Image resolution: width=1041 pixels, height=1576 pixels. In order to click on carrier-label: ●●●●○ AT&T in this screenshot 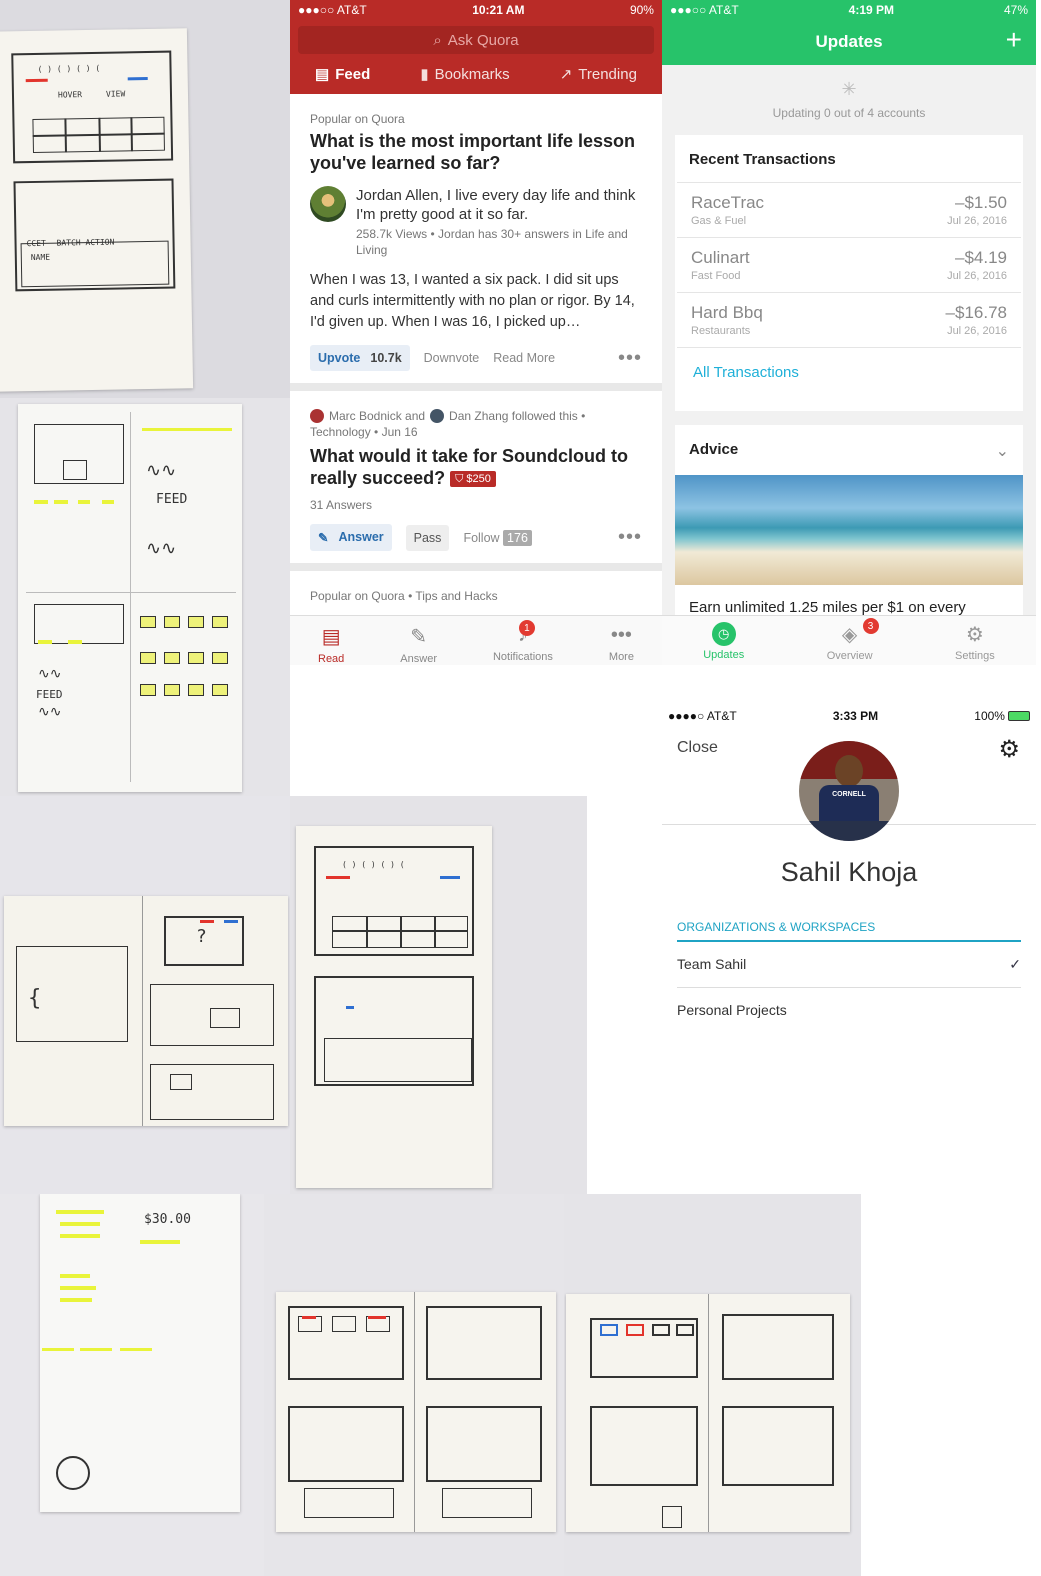, I will do `click(702, 716)`.